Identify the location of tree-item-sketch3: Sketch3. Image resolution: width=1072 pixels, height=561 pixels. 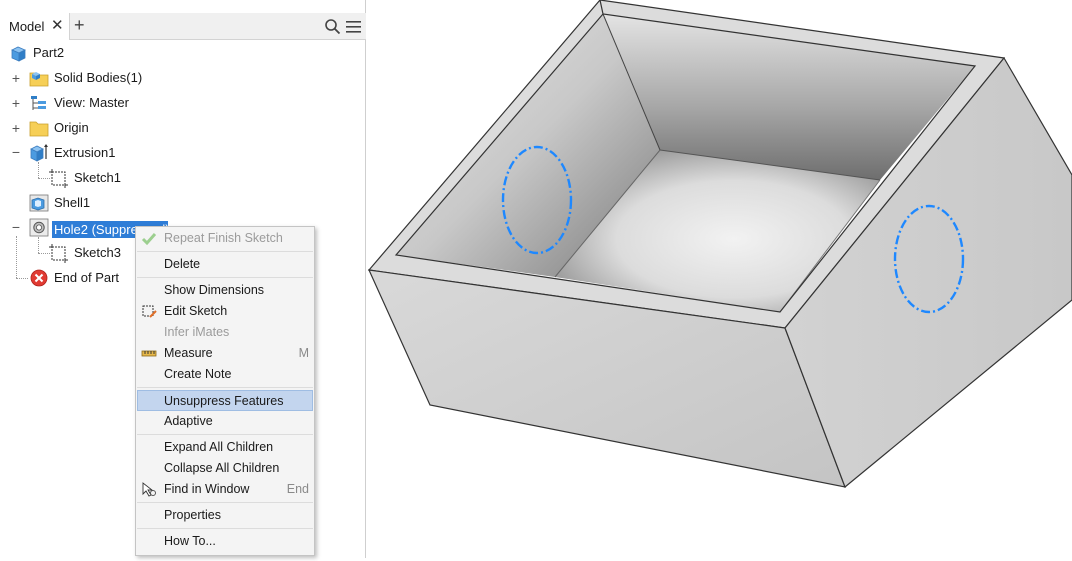
(67, 253).